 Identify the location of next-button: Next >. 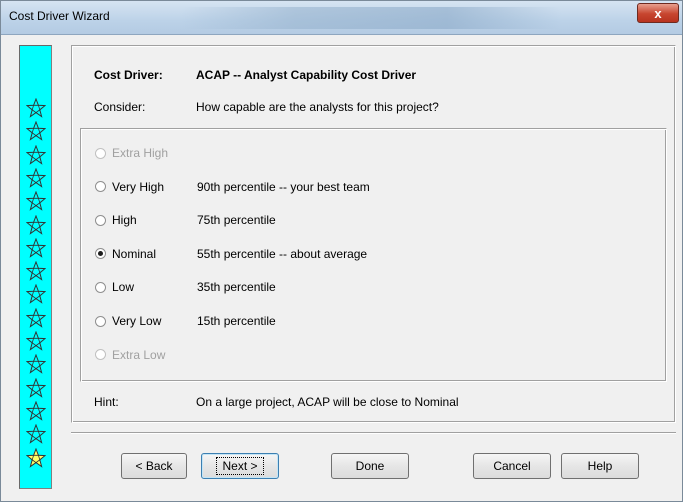
(240, 466).